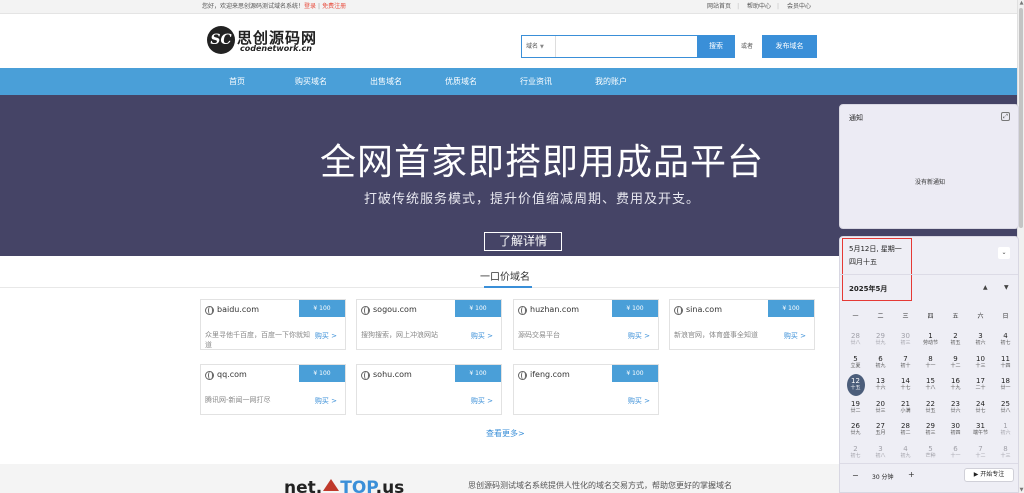 The height and width of the screenshot is (493, 1024). I want to click on site-logo: SC 思创源码网 codenetwork.cn, so click(272, 41).